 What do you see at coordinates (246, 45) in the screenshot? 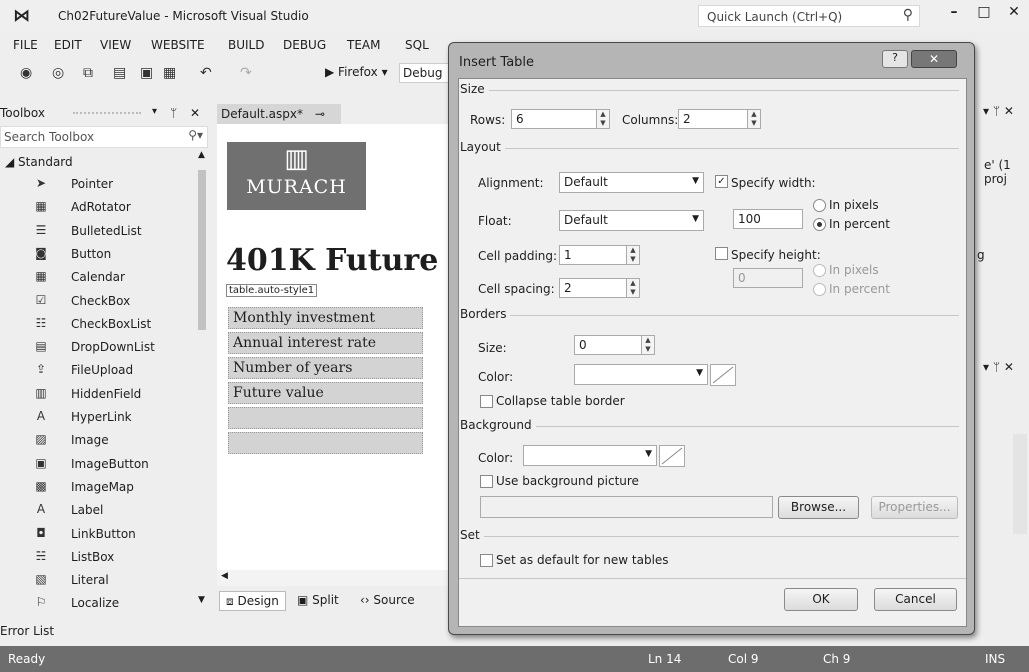
I see `menu-build: BUILD` at bounding box center [246, 45].